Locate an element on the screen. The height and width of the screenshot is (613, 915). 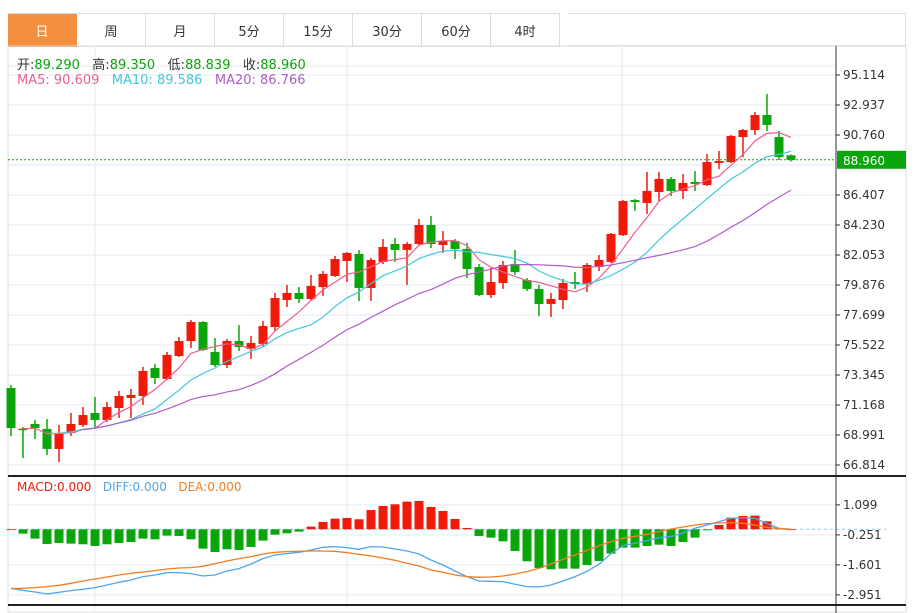
price-tick-label: 86.407 is located at coordinates (864, 195).